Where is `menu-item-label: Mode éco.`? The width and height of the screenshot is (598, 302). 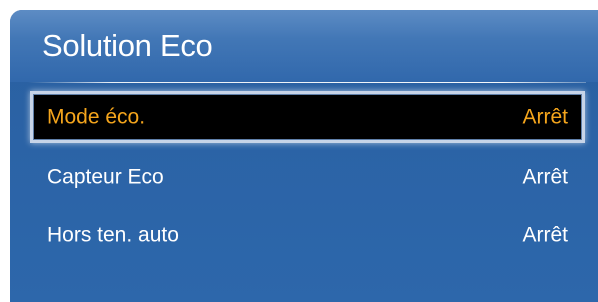 menu-item-label: Mode éco. is located at coordinates (96, 117).